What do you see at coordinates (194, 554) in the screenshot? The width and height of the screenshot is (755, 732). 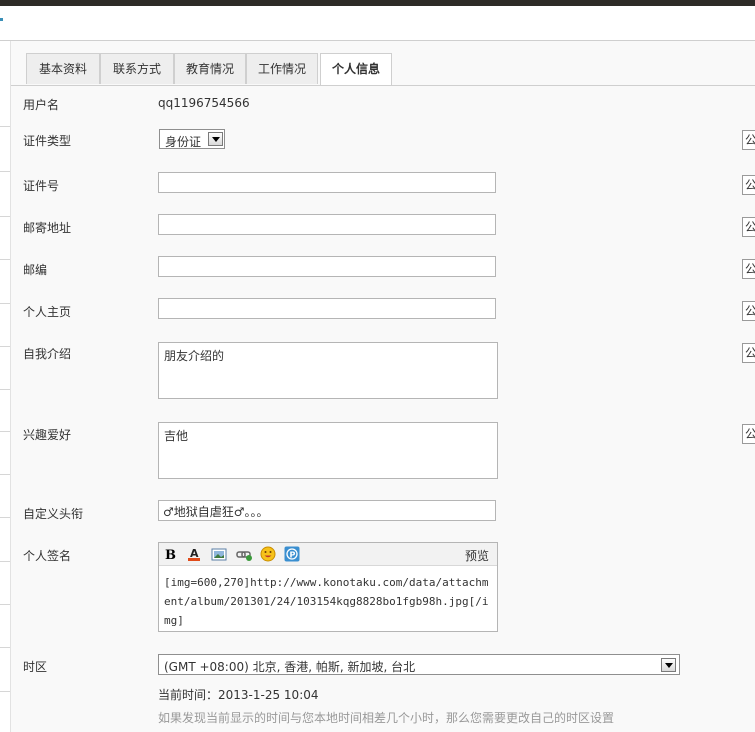 I see `font-color-icon: A` at bounding box center [194, 554].